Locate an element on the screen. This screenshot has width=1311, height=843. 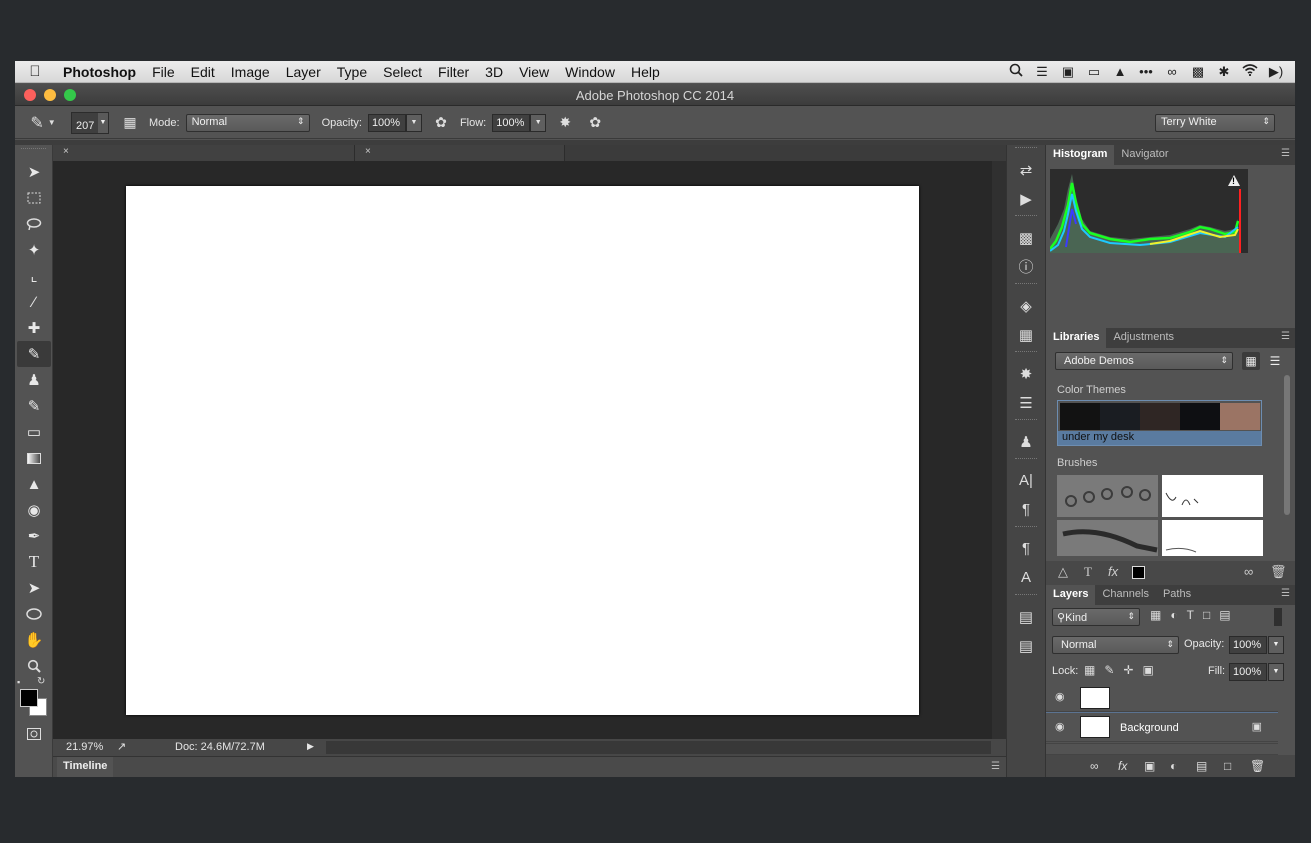
notes-panel-icon: ▤ is located at coordinates (1026, 616).